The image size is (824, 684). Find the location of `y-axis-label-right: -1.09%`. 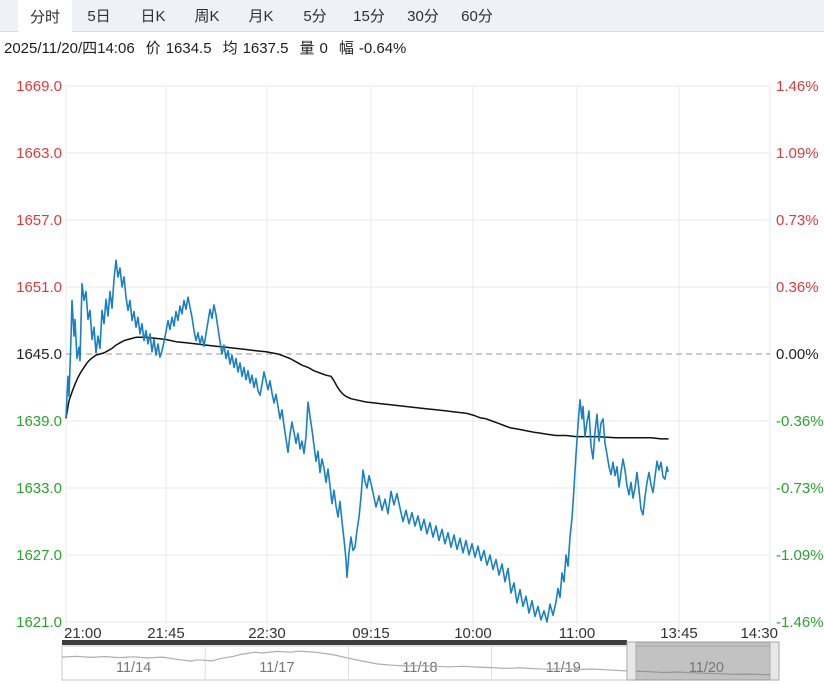

y-axis-label-right: -1.09% is located at coordinates (800, 555).